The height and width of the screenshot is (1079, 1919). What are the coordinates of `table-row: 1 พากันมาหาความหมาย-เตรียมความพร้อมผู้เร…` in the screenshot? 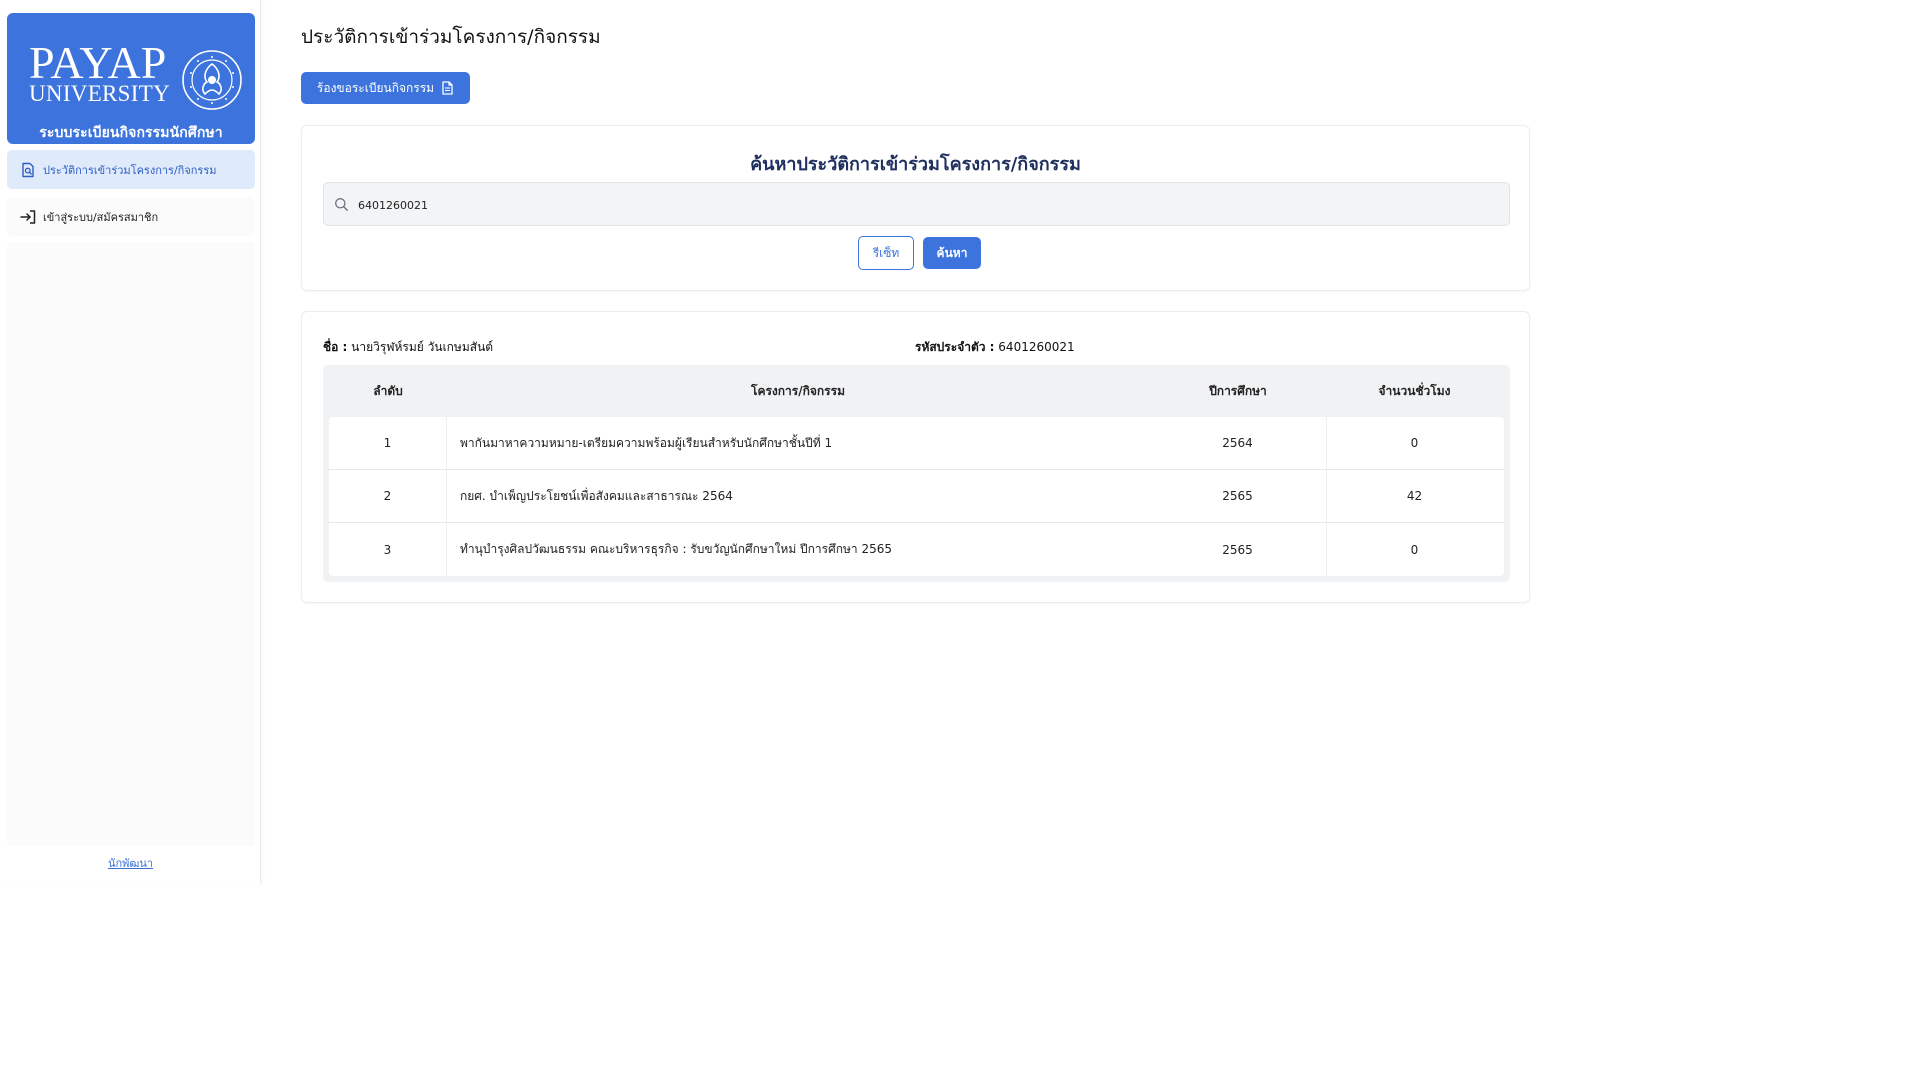 It's located at (916, 443).